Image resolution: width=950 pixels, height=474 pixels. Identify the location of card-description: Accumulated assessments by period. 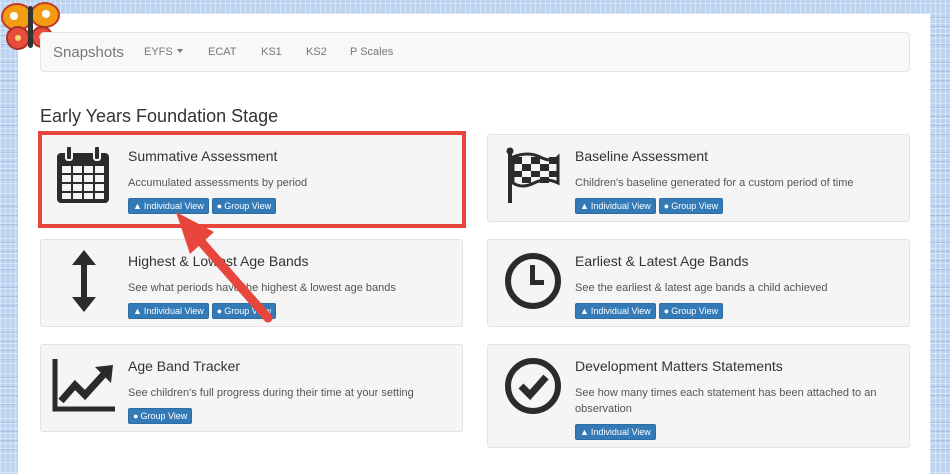
(218, 183).